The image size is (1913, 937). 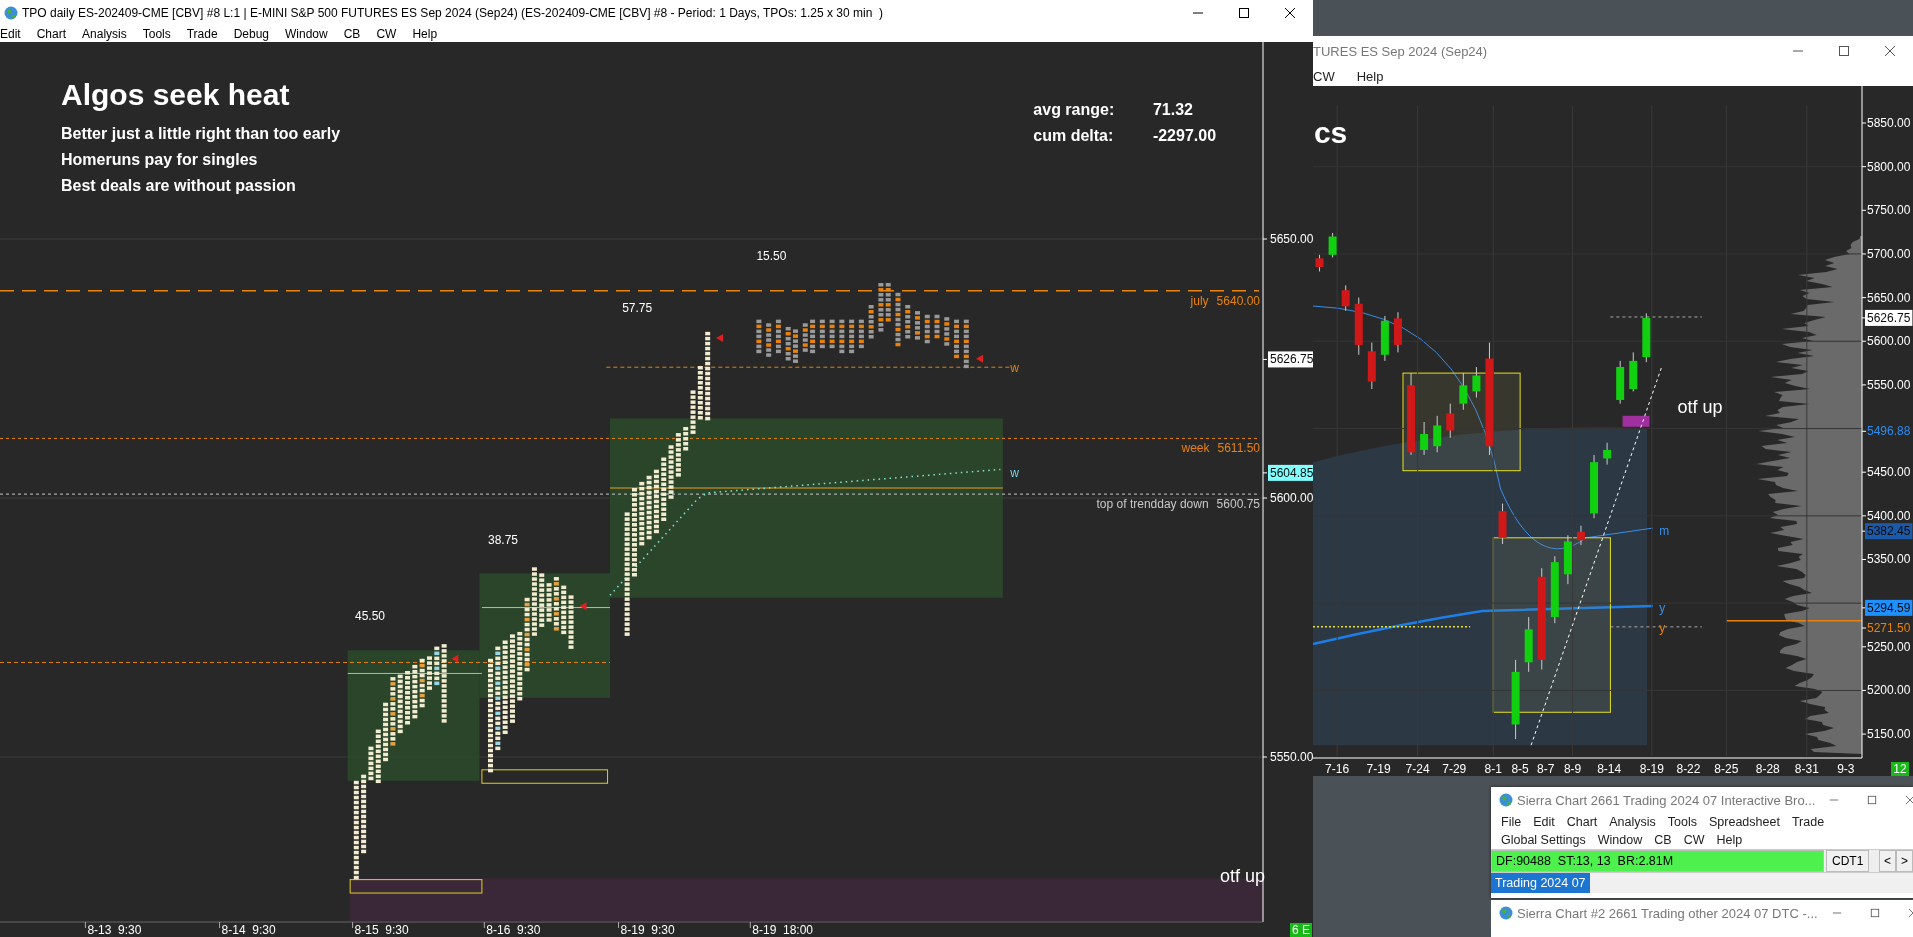 What do you see at coordinates (1290, 472) in the screenshot?
I see `price-label: 5604.85` at bounding box center [1290, 472].